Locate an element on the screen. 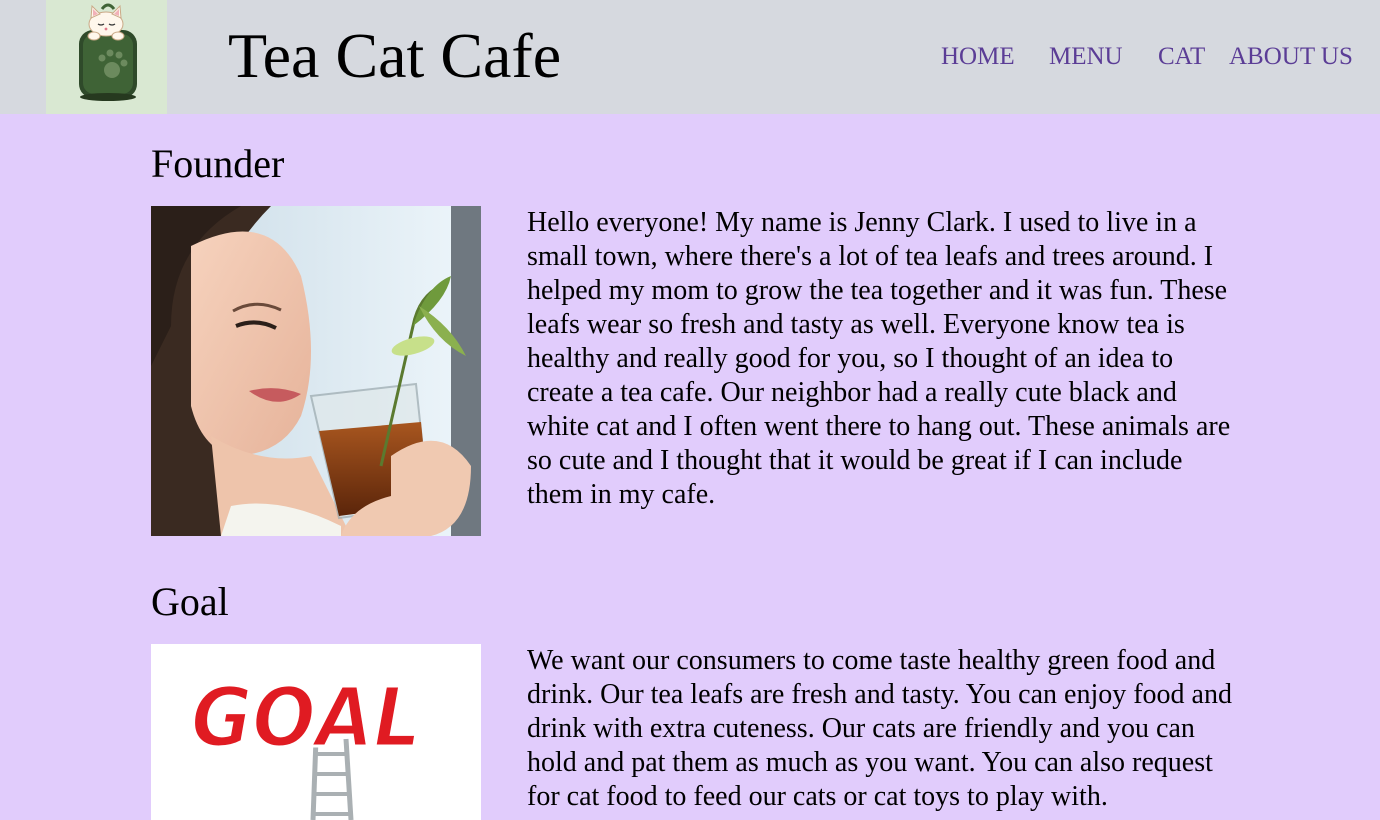 Image resolution: width=1380 pixels, height=820 pixels. nav-menu-link: MENU is located at coordinates (1086, 57).